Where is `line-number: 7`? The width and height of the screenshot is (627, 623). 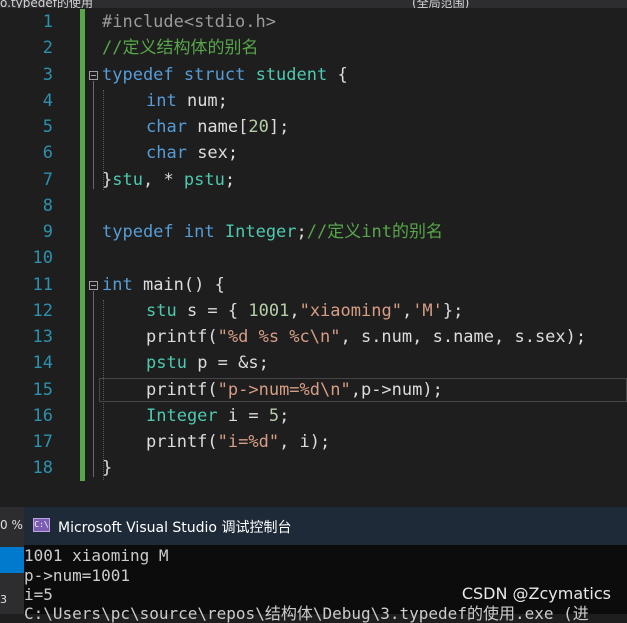 line-number: 7 is located at coordinates (47, 180).